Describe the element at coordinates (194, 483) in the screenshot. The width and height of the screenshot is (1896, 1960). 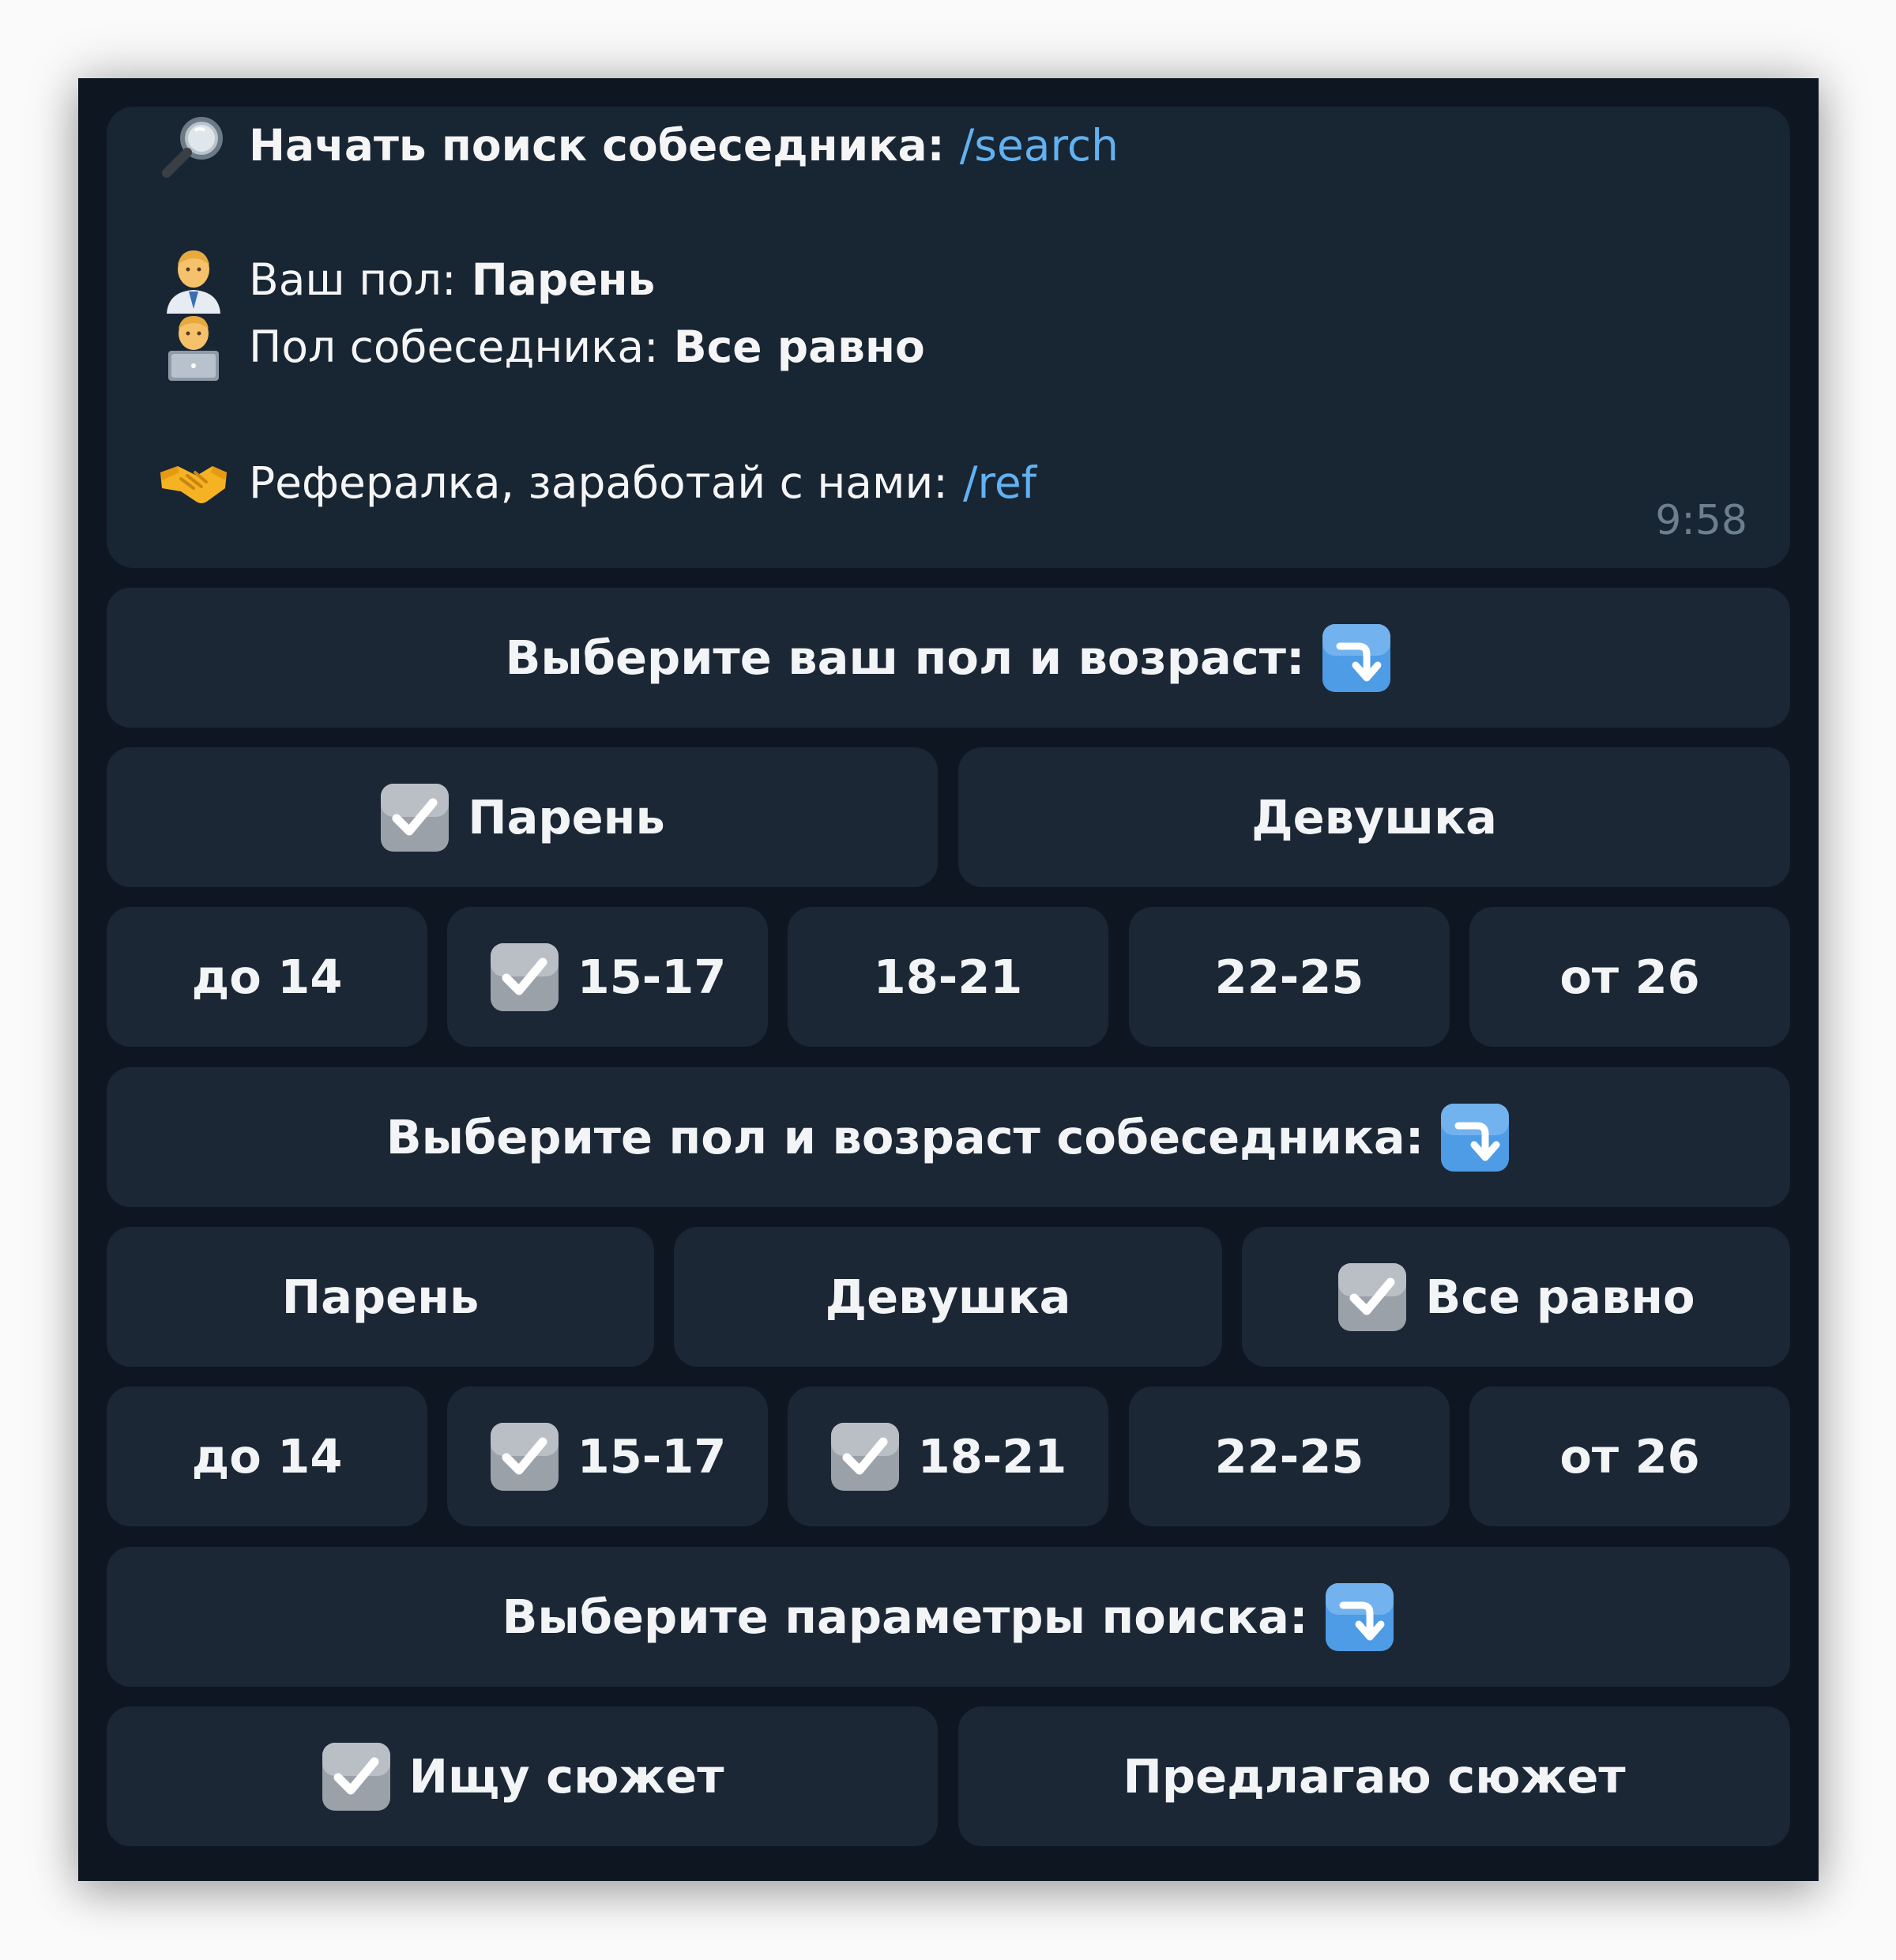
I see `handshake-icon` at that location.